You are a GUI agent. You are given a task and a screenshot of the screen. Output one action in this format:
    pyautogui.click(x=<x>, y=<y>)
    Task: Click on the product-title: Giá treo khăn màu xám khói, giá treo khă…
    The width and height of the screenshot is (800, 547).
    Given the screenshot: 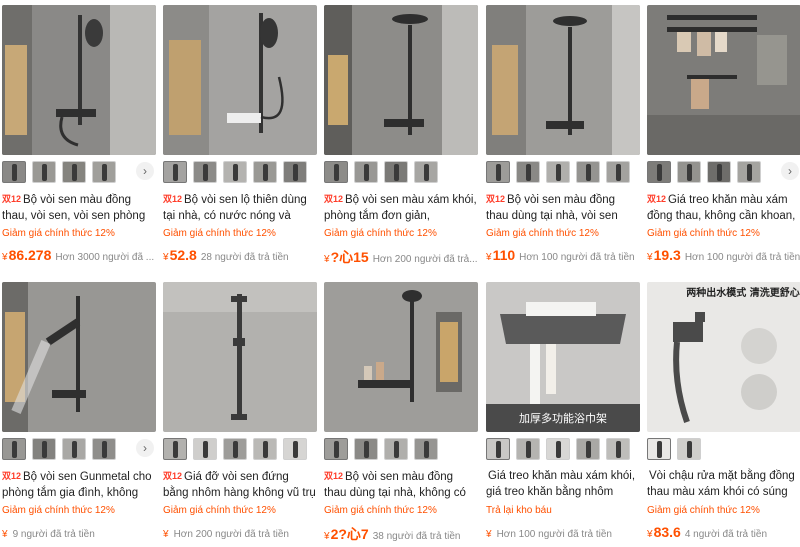 What is the action you would take?
    pyautogui.click(x=563, y=484)
    